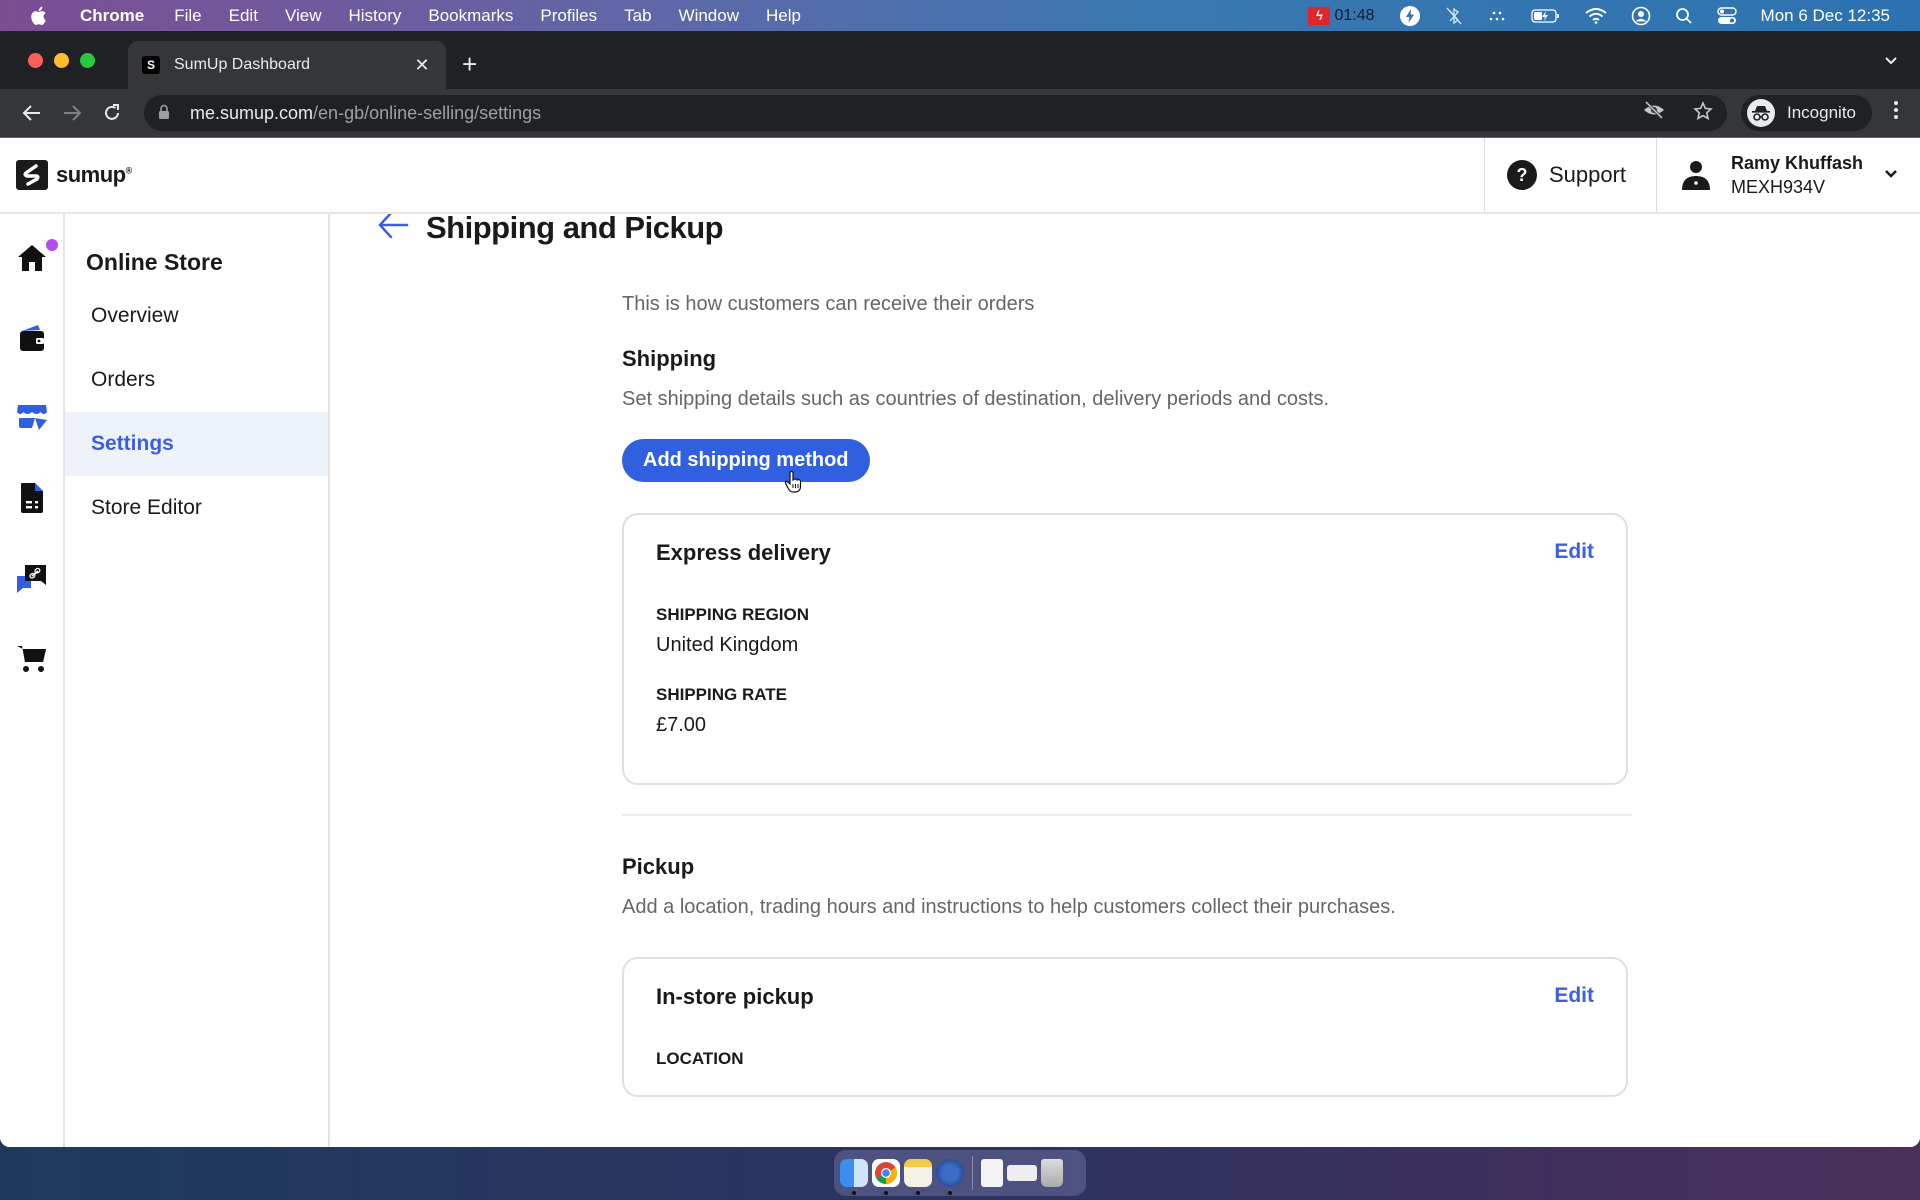 The height and width of the screenshot is (1200, 1920). I want to click on tab-title: SumUp Dashboard, so click(242, 64).